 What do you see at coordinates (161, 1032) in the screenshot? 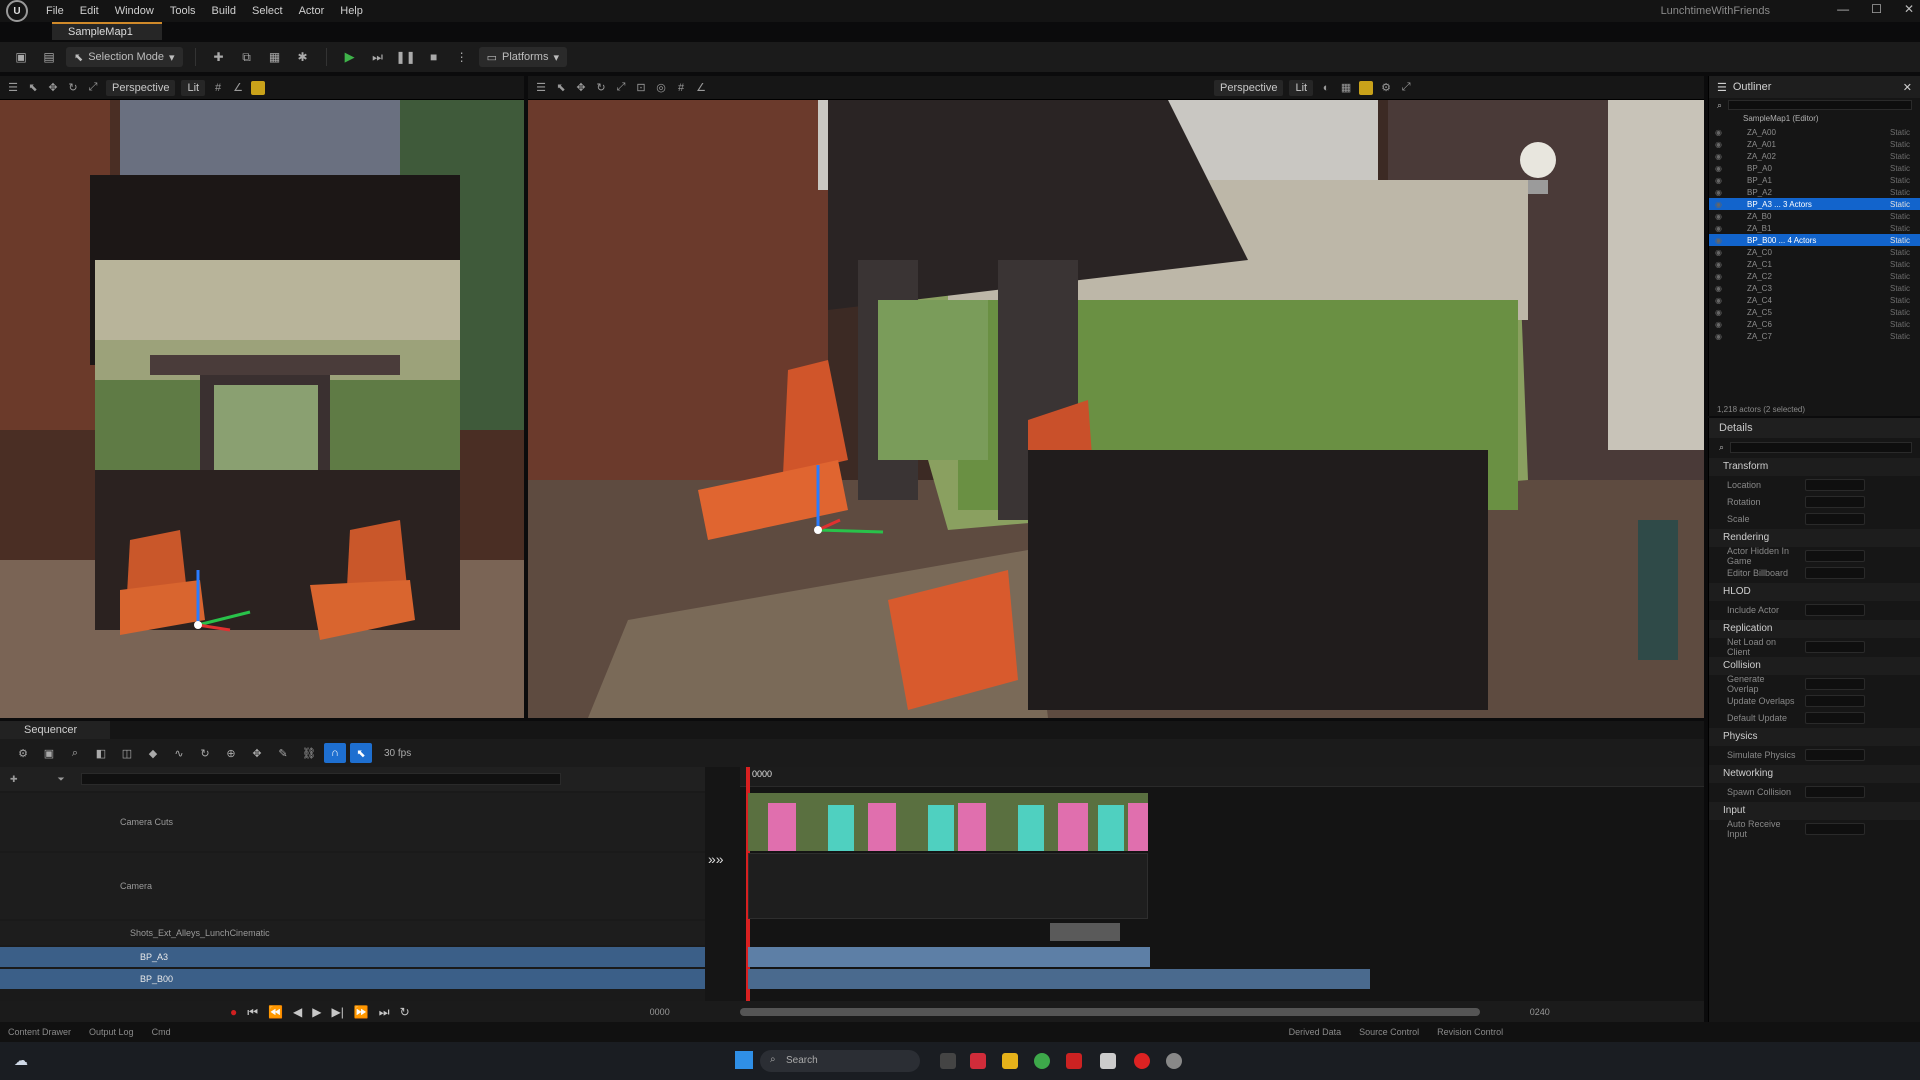
I see `cmd-button: Cmd` at bounding box center [161, 1032].